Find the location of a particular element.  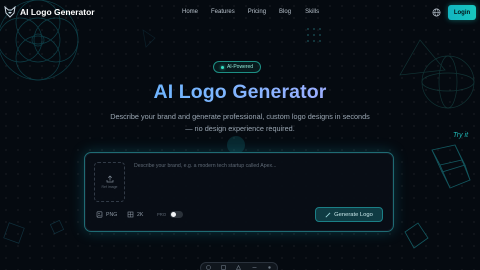

pro-label: PRO is located at coordinates (162, 214).